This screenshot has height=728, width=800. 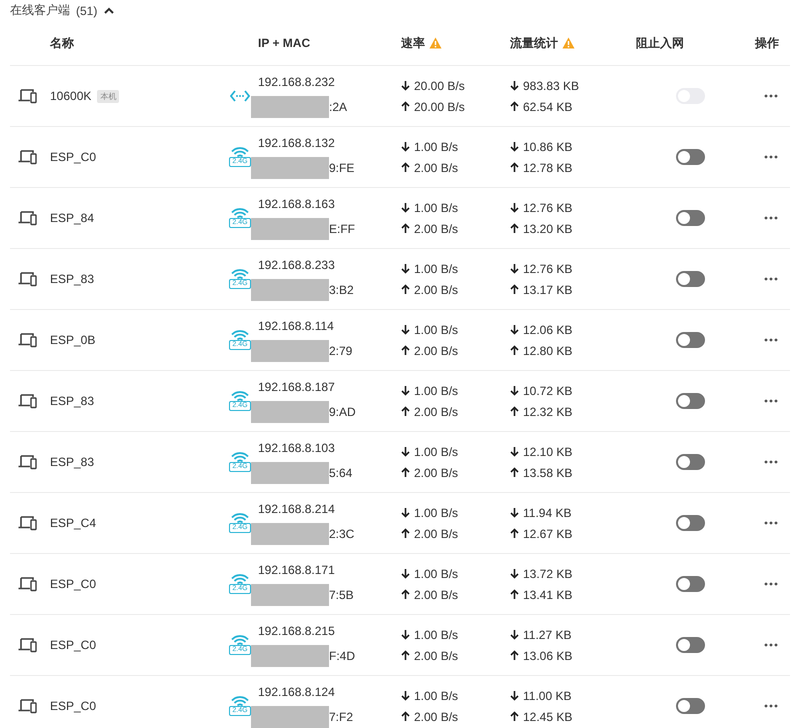 I want to click on upload-value: 13.06 KB, so click(x=547, y=655).